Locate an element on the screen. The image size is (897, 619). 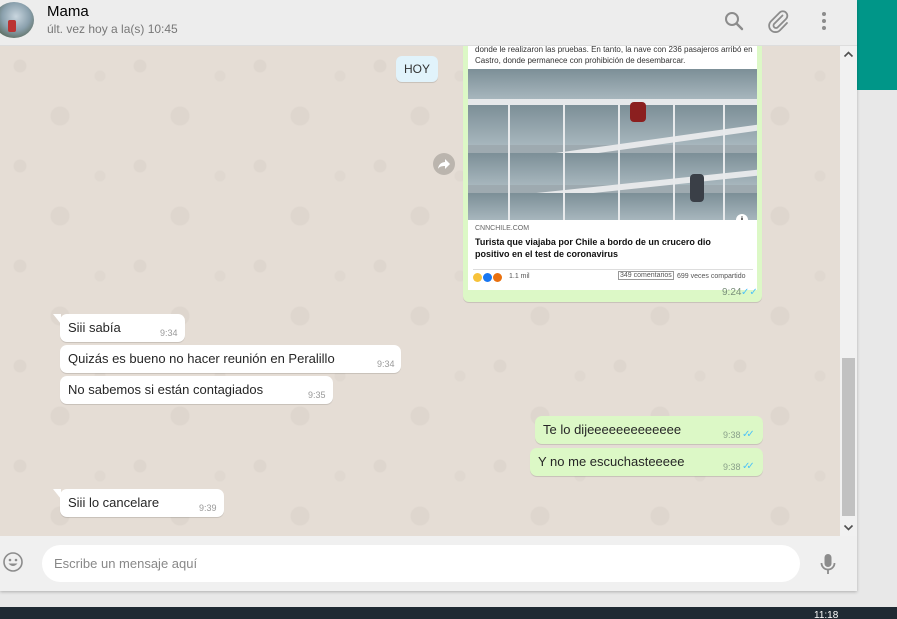
scroll-up-arrow-icon is located at coordinates (848, 54).